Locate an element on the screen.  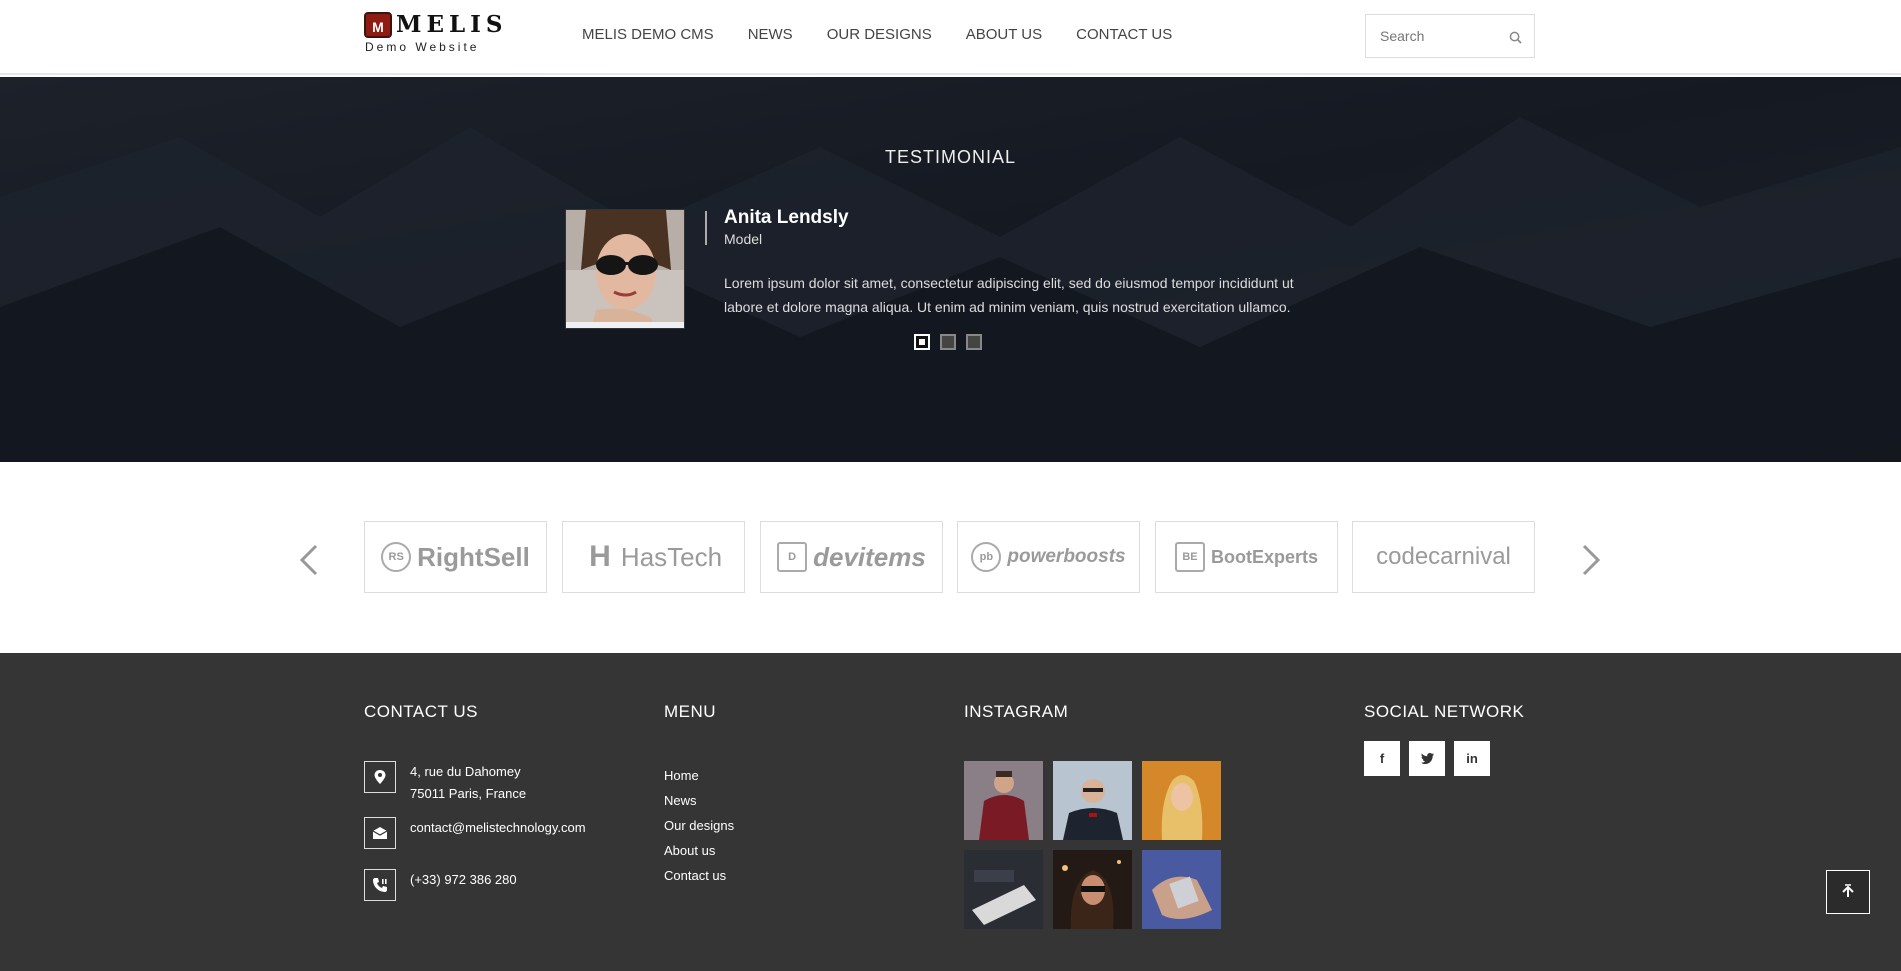
nav-item-contact-us: CONTACT US is located at coordinates (1124, 34).